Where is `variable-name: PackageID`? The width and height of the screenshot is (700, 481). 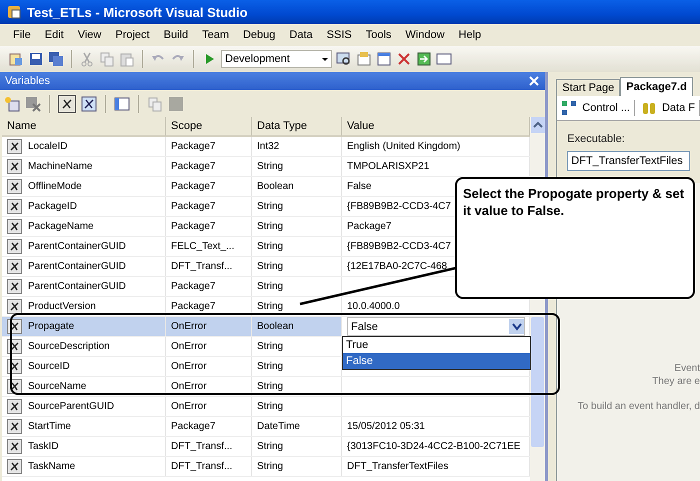 variable-name: PackageID is located at coordinates (52, 206).